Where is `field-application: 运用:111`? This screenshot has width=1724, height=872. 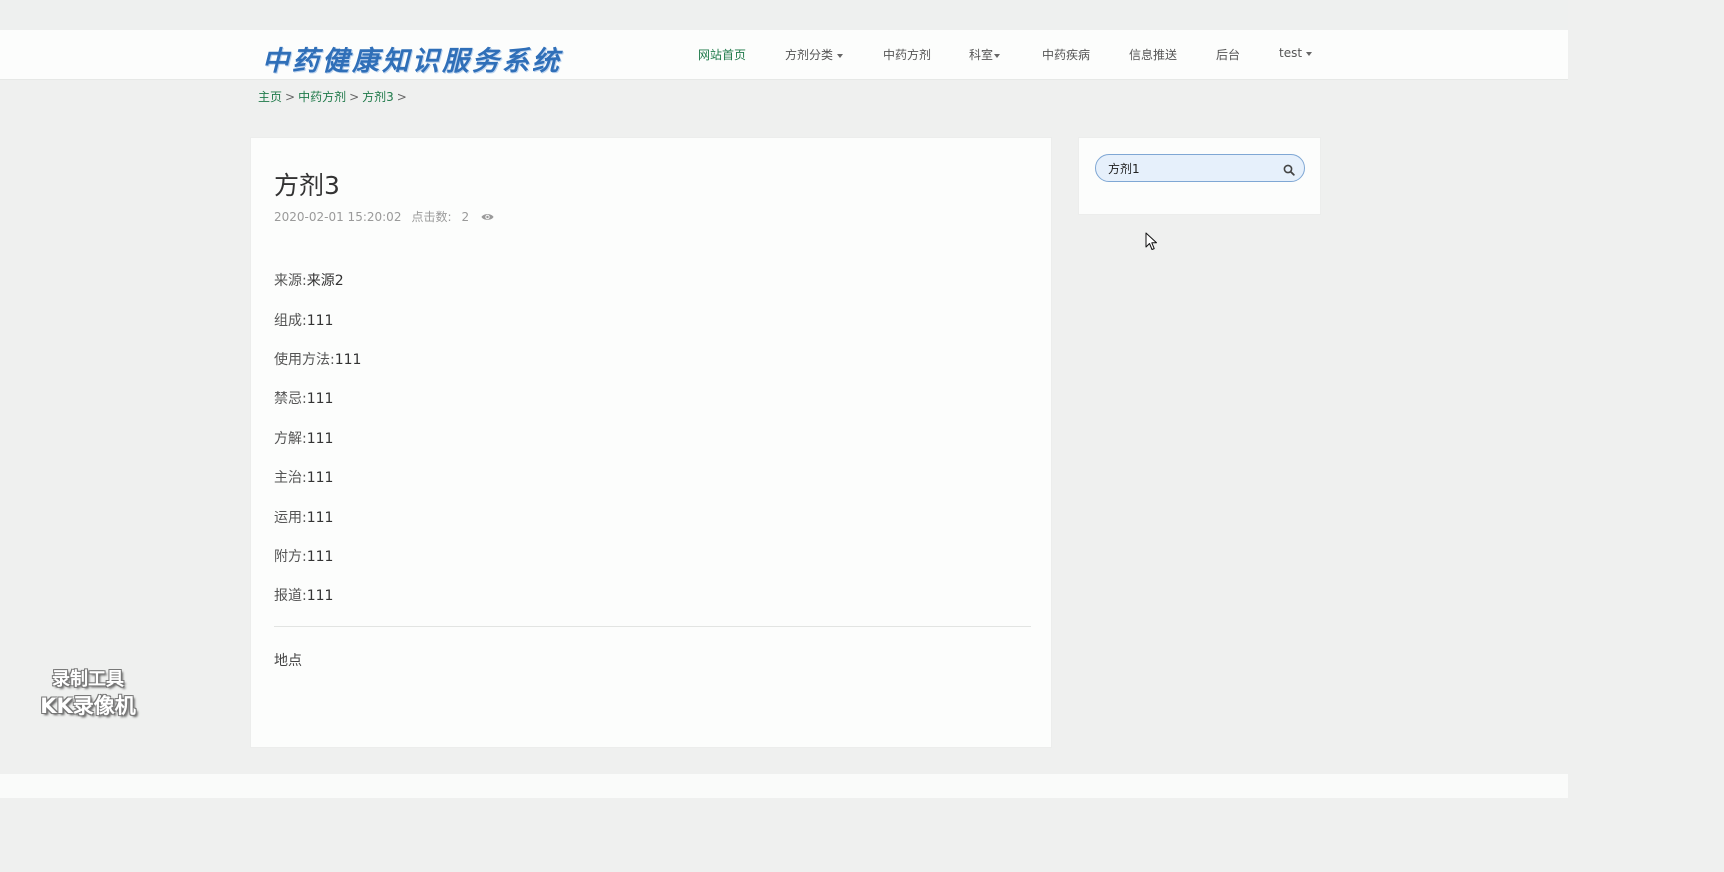 field-application: 运用:111 is located at coordinates (303, 517).